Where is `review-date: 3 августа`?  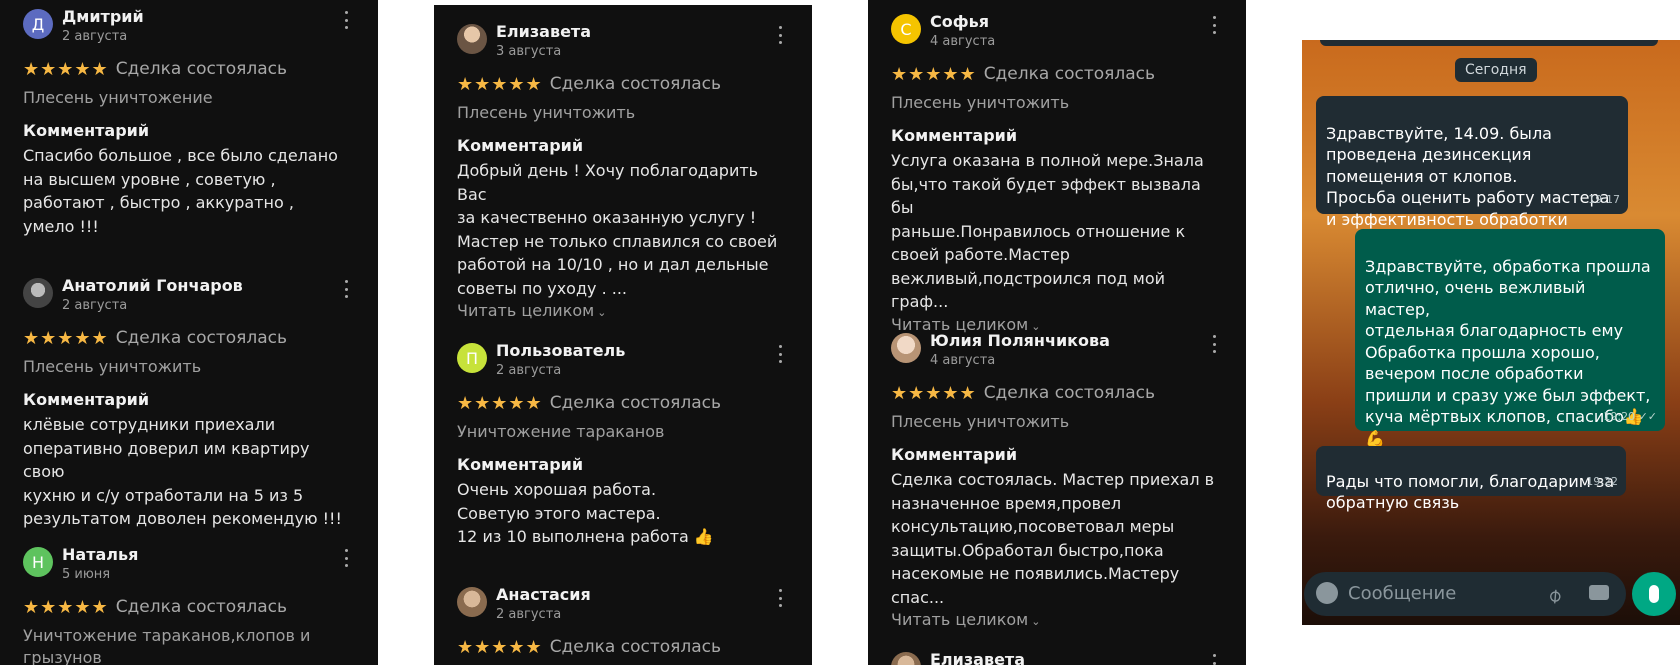 review-date: 3 августа is located at coordinates (529, 51).